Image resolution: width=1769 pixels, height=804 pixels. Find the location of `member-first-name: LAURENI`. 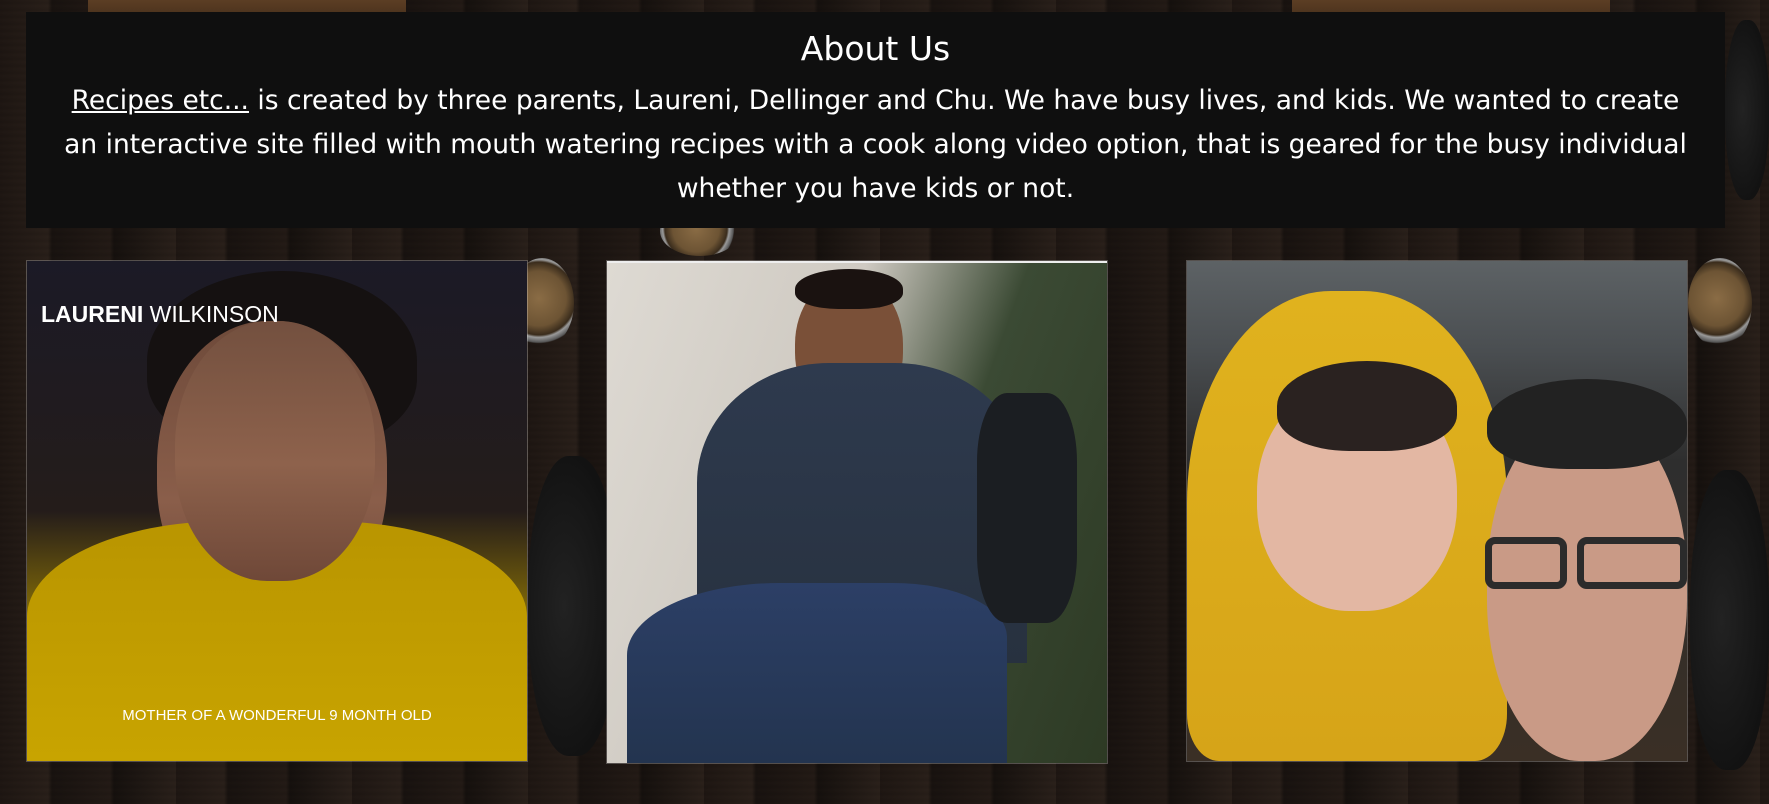

member-first-name: LAURENI is located at coordinates (92, 314).